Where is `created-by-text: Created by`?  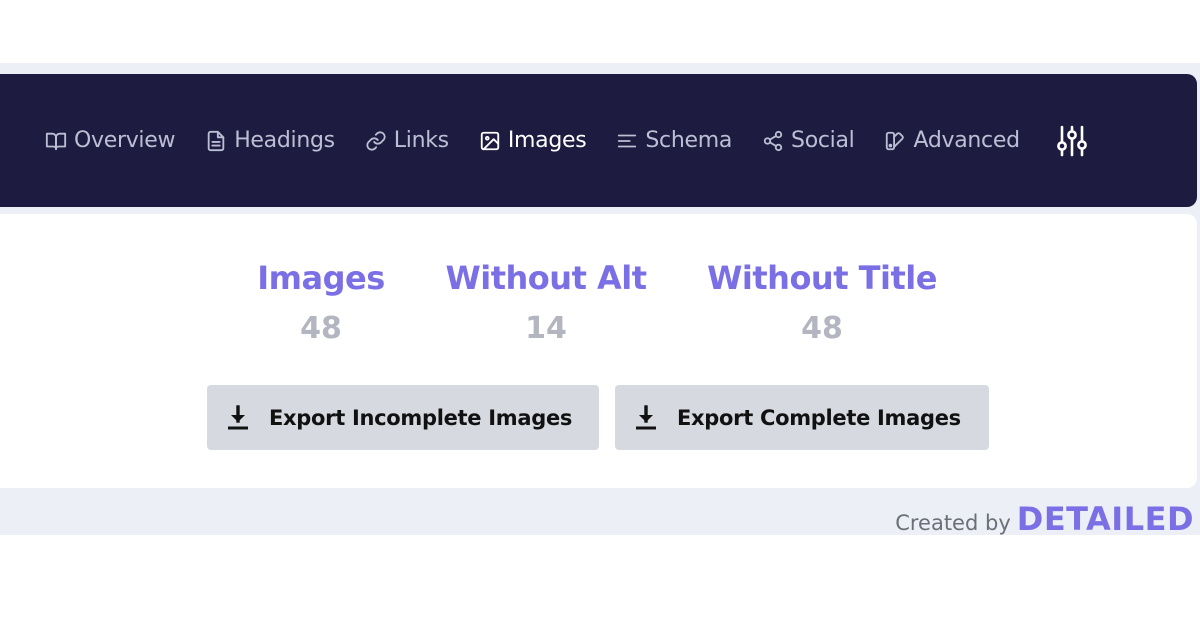
created-by-text: Created by is located at coordinates (953, 523).